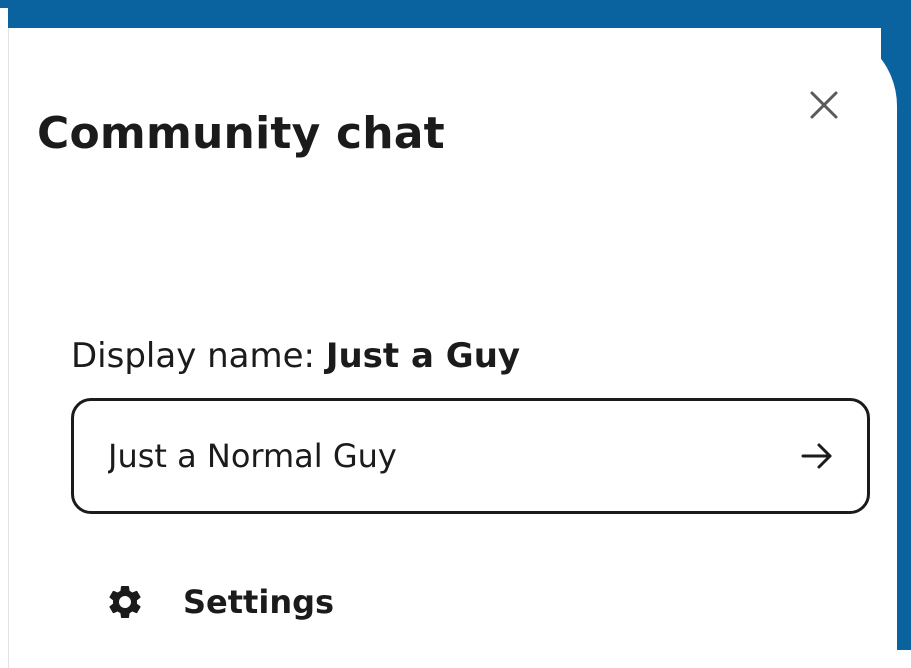 The image size is (911, 668). What do you see at coordinates (241, 133) in the screenshot?
I see `panel-title: Community chat` at bounding box center [241, 133].